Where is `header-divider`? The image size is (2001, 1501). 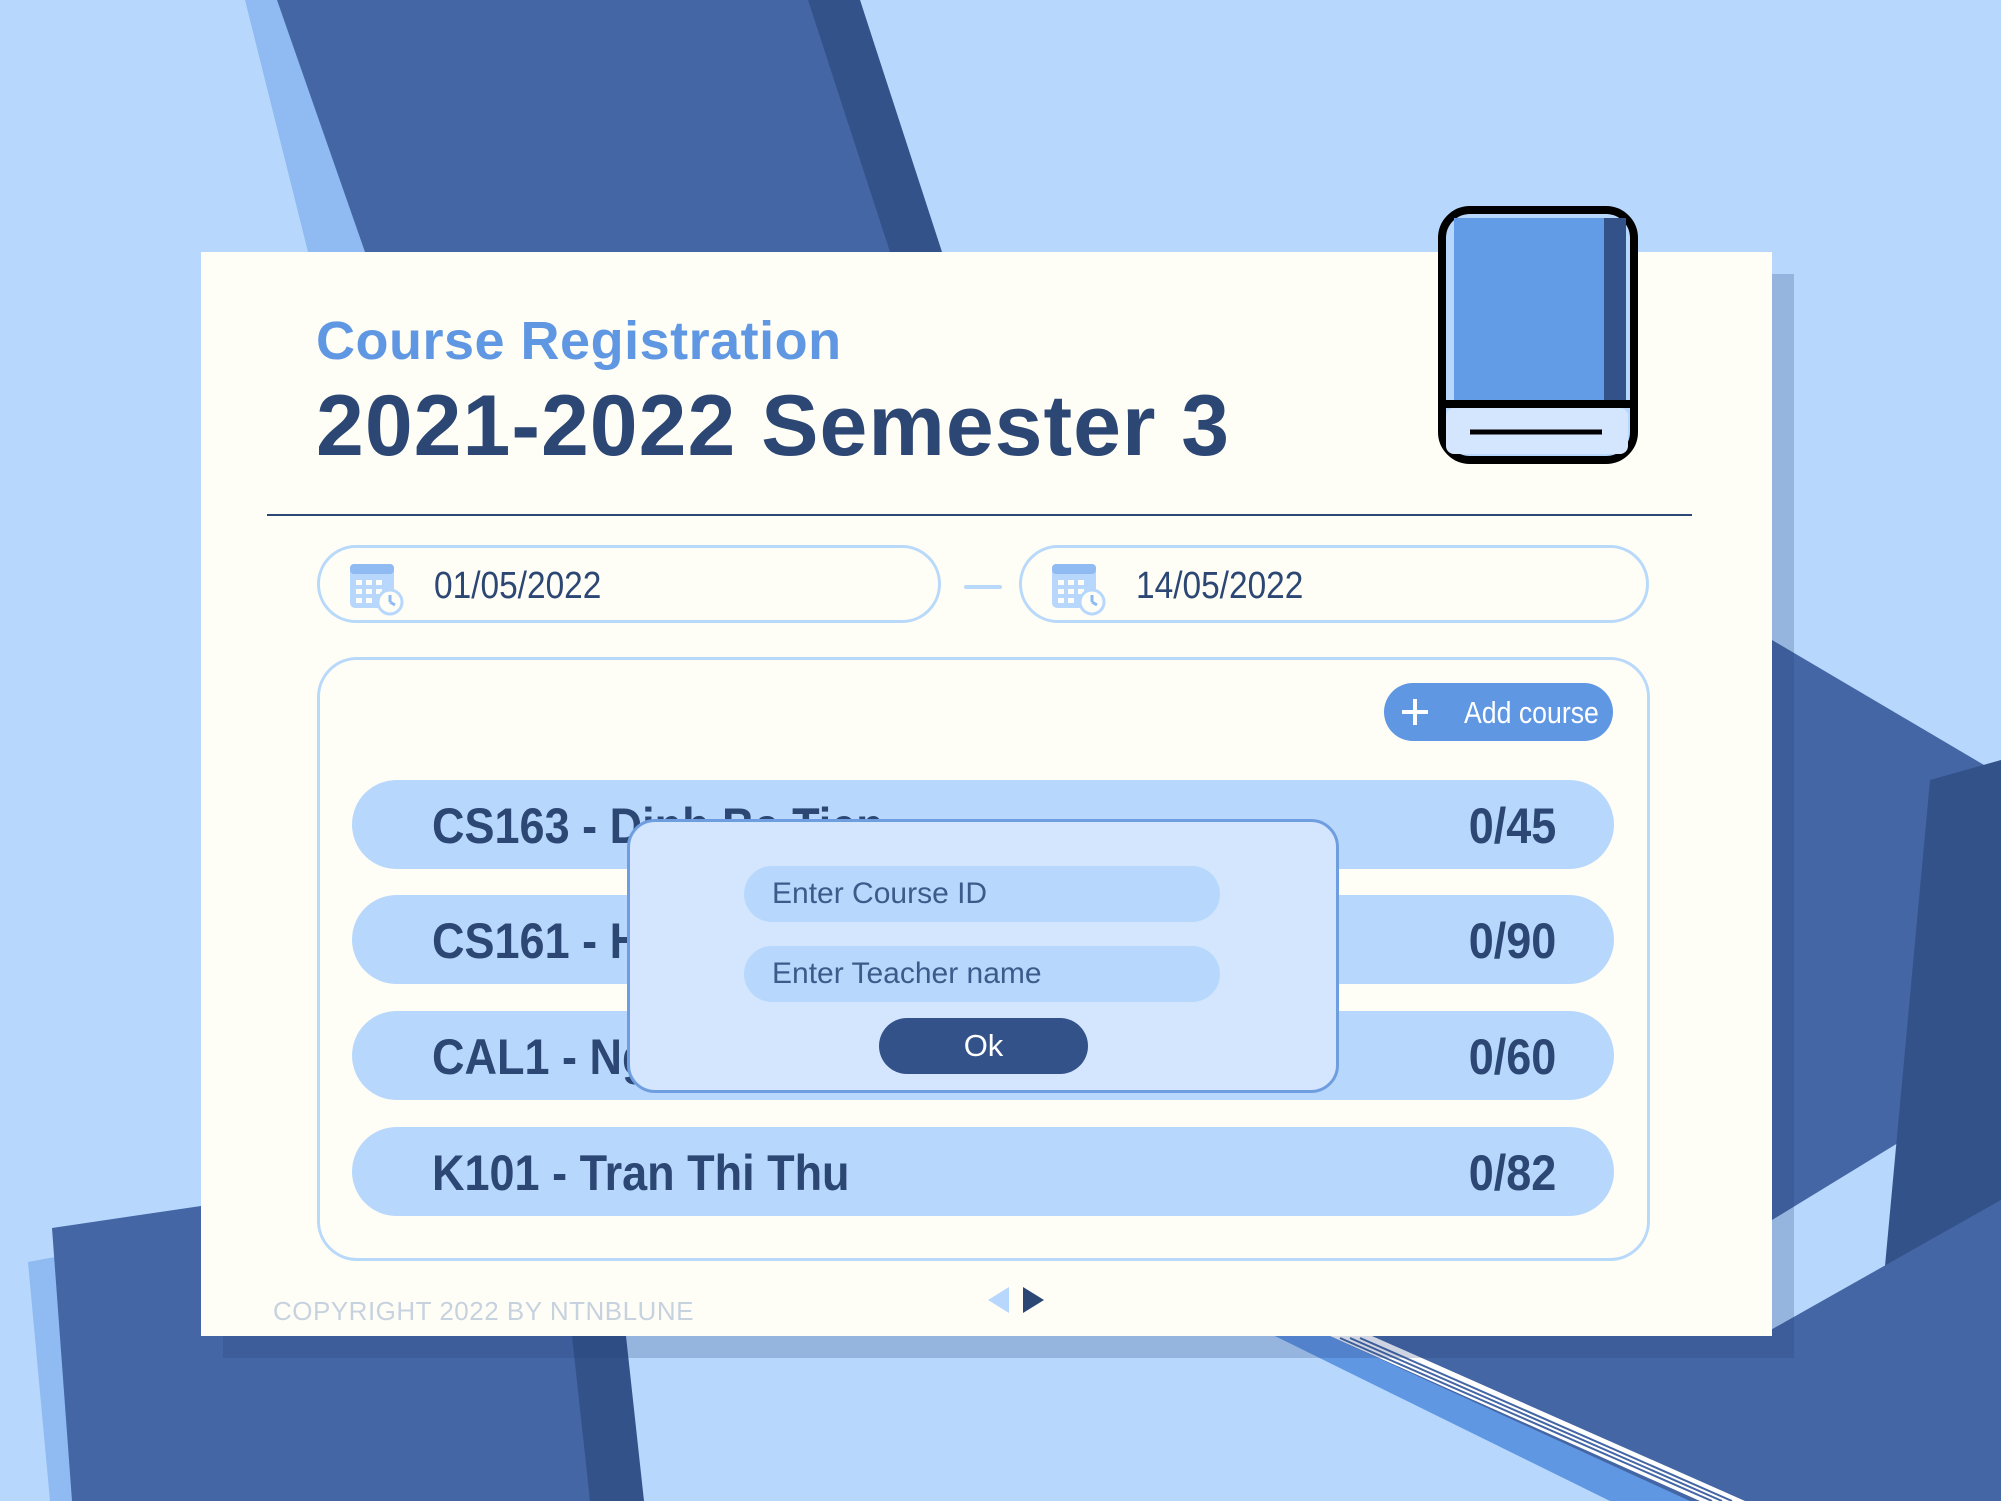 header-divider is located at coordinates (979, 515).